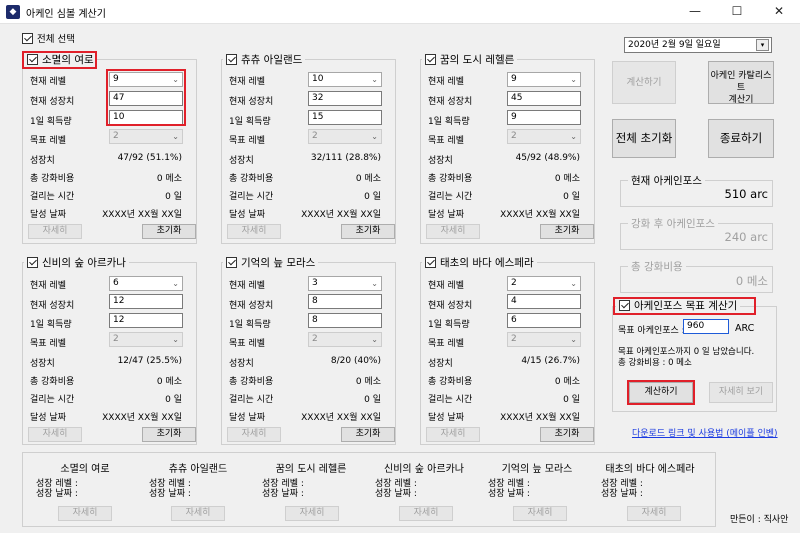 The height and width of the screenshot is (533, 800). What do you see at coordinates (544, 117) in the screenshot?
I see `daily-gain-input: 9` at bounding box center [544, 117].